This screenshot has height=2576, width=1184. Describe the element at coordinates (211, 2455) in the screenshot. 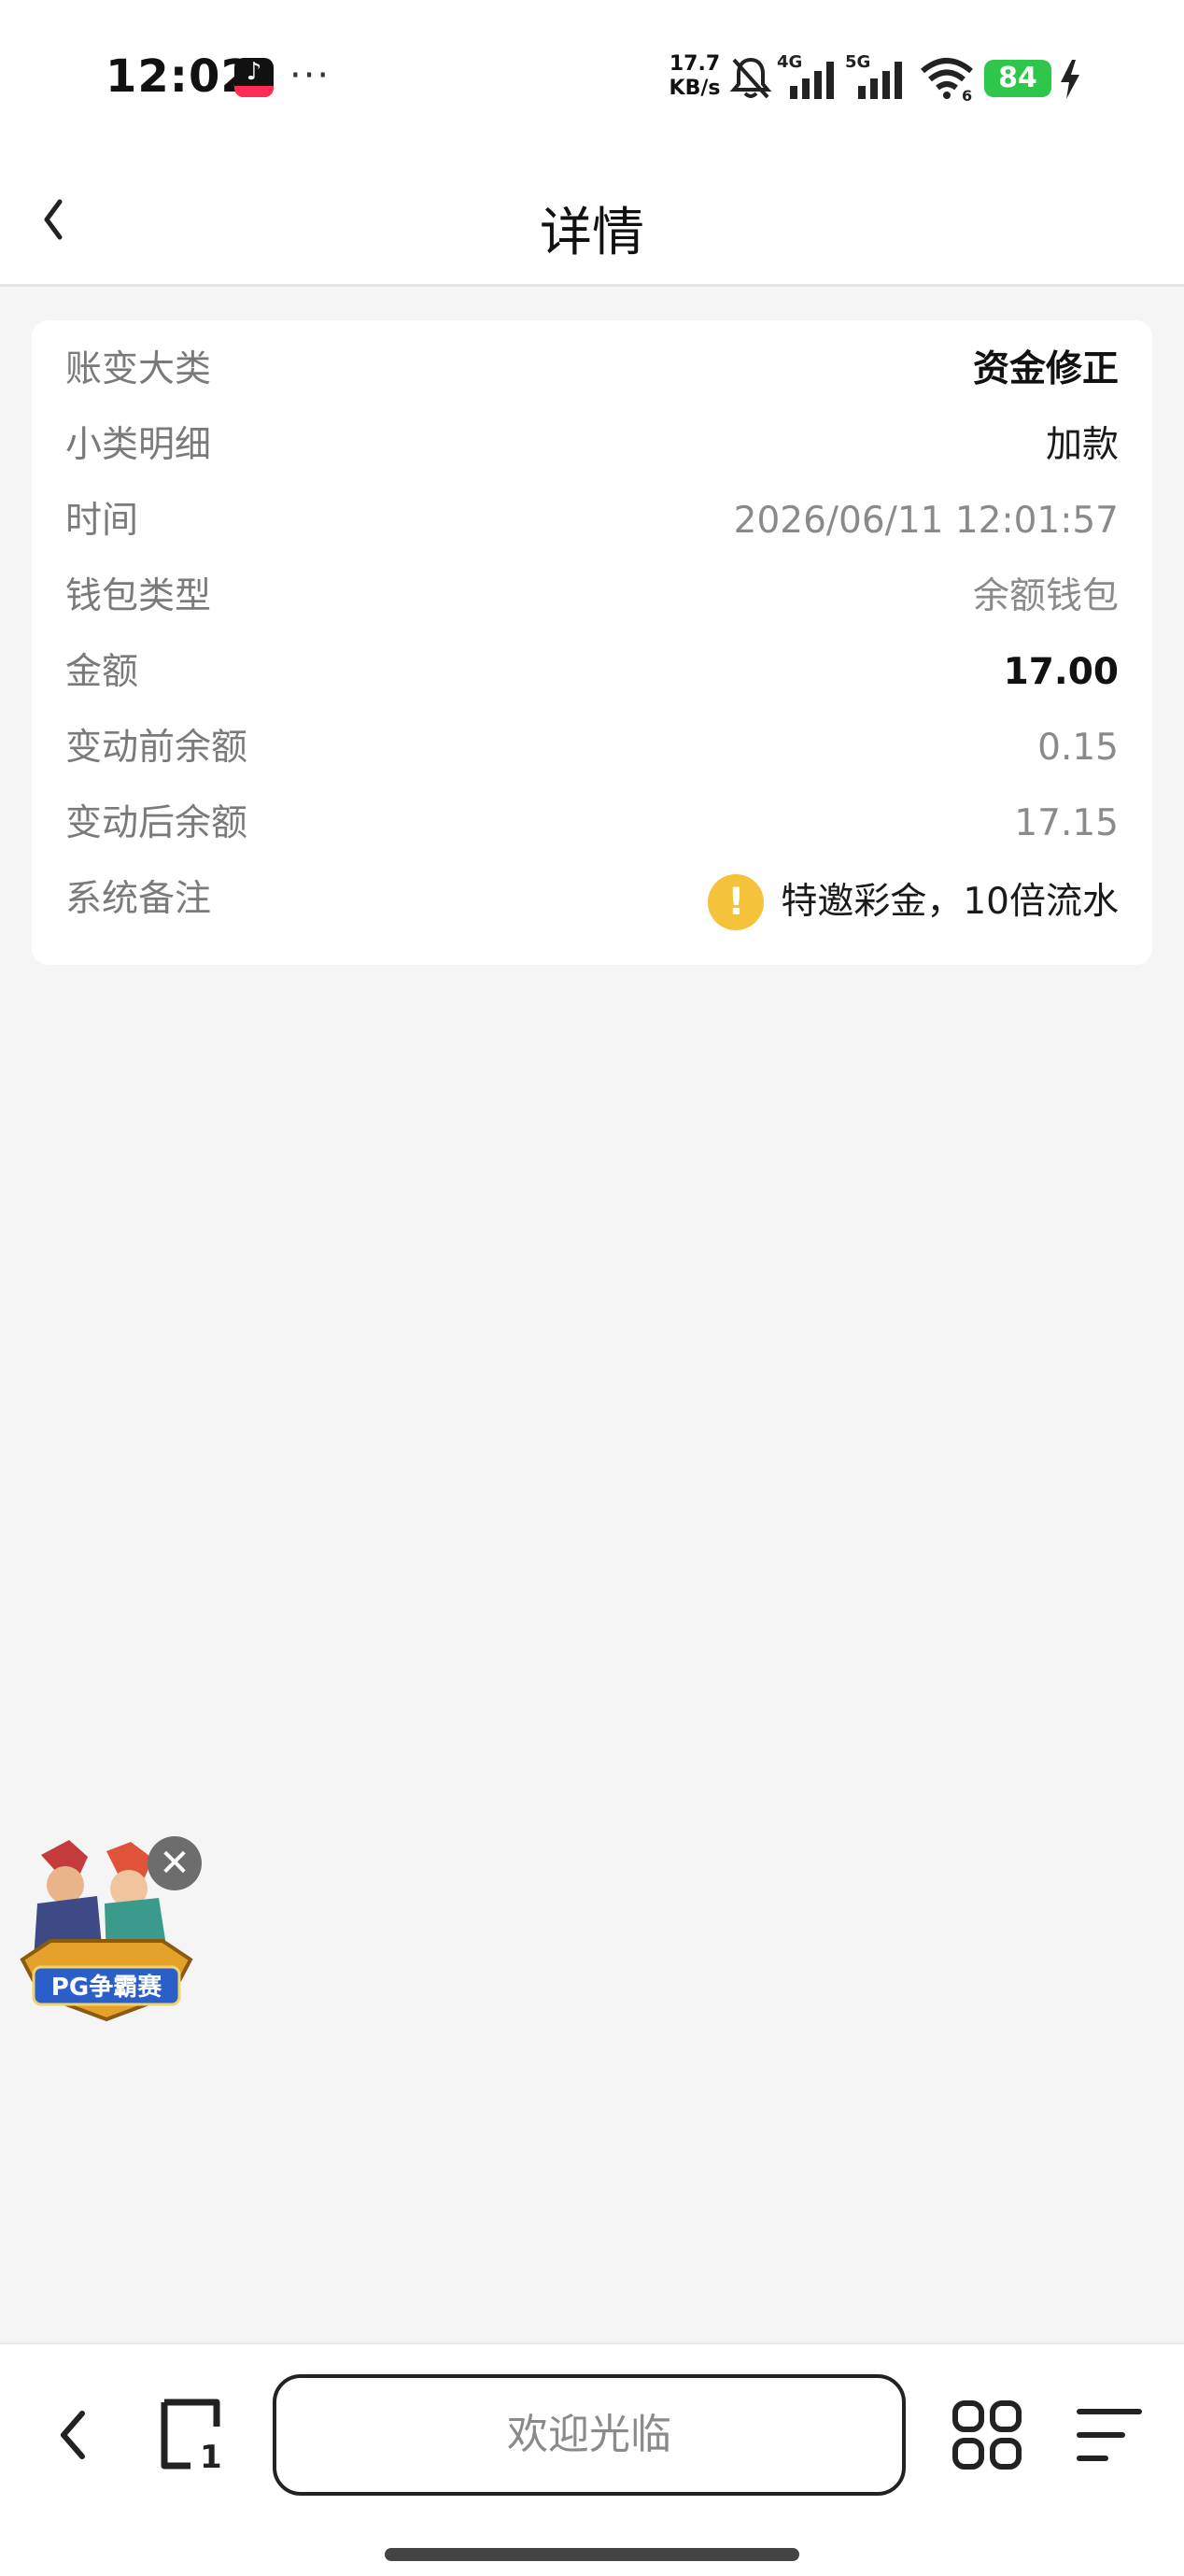

I see `tab-count: 1` at that location.